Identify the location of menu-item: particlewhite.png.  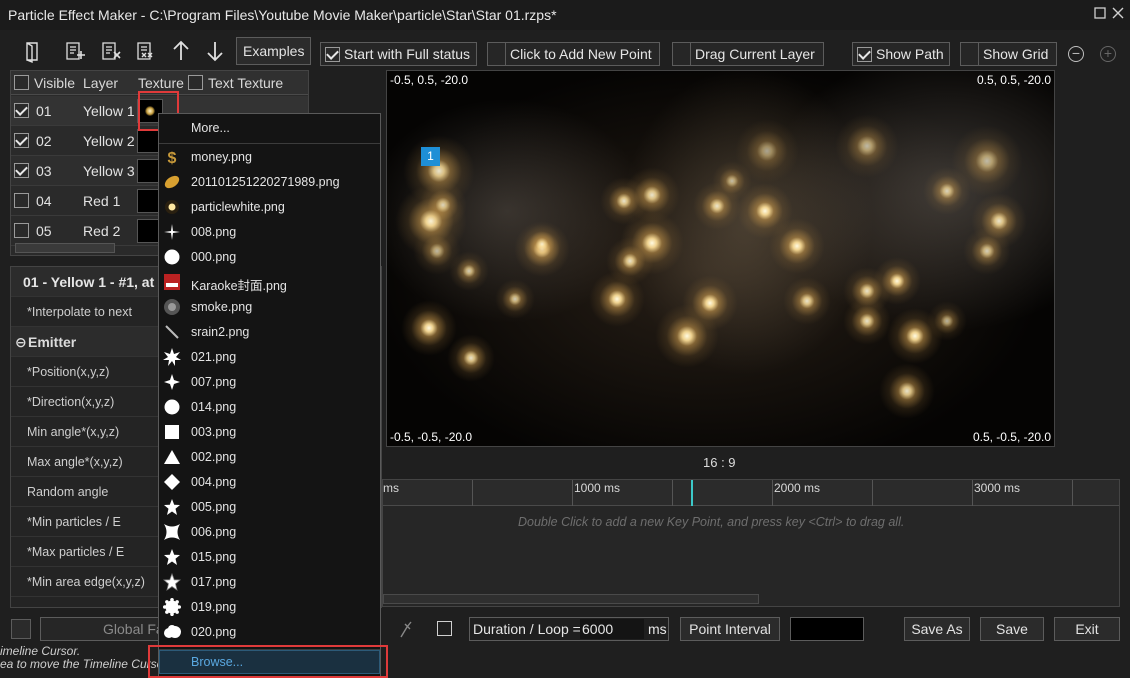
(269, 207).